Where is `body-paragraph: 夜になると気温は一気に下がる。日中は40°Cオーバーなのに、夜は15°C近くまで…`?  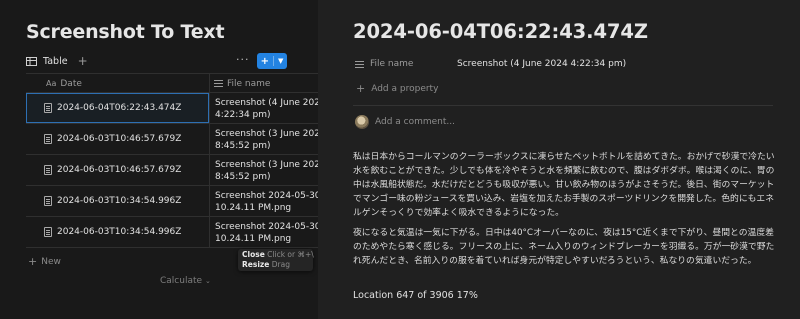 body-paragraph: 夜になると気温は一気に下がる。日中は40°Cオーバーなのに、夜は15°C近くまで… is located at coordinates (564, 247).